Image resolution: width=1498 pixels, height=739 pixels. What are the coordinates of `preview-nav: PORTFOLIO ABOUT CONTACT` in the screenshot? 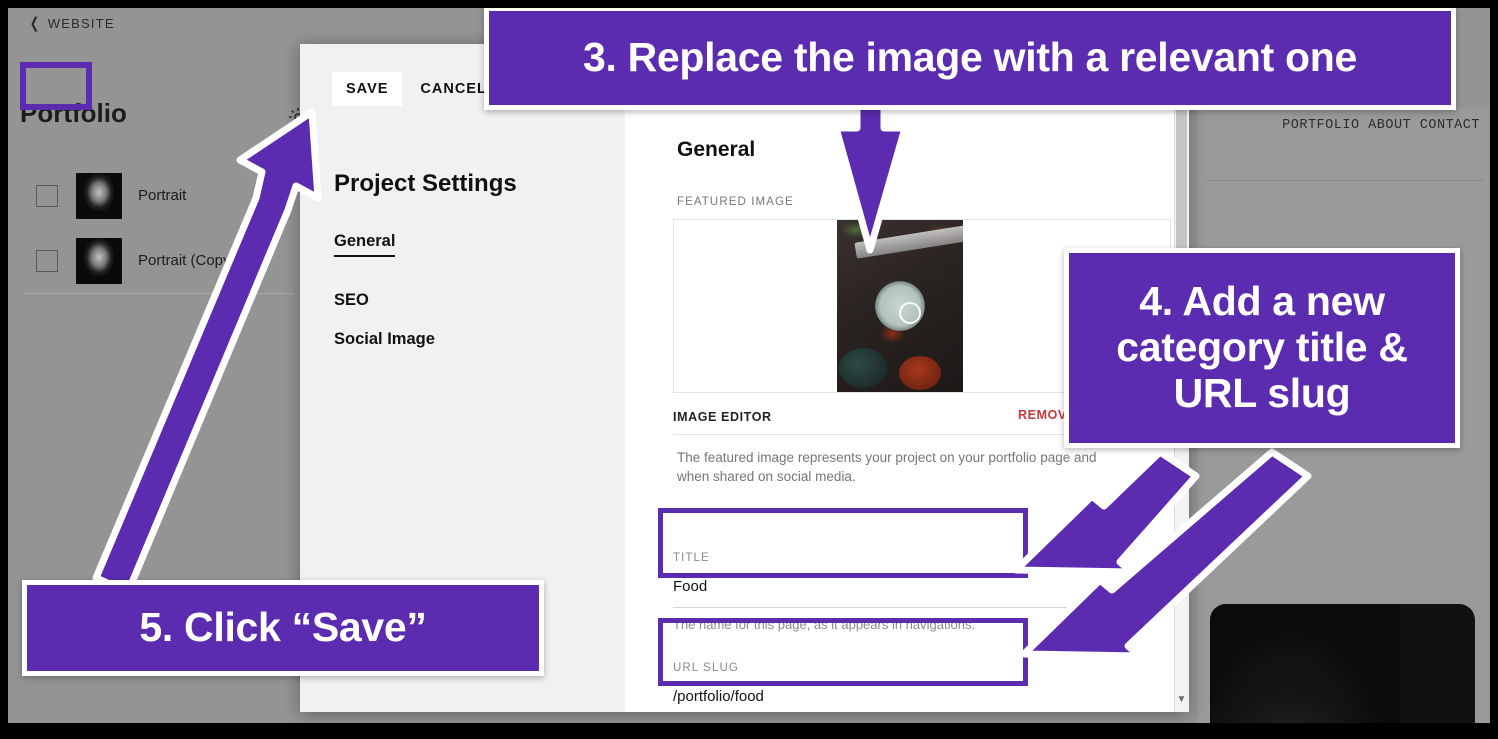 It's located at (1381, 125).